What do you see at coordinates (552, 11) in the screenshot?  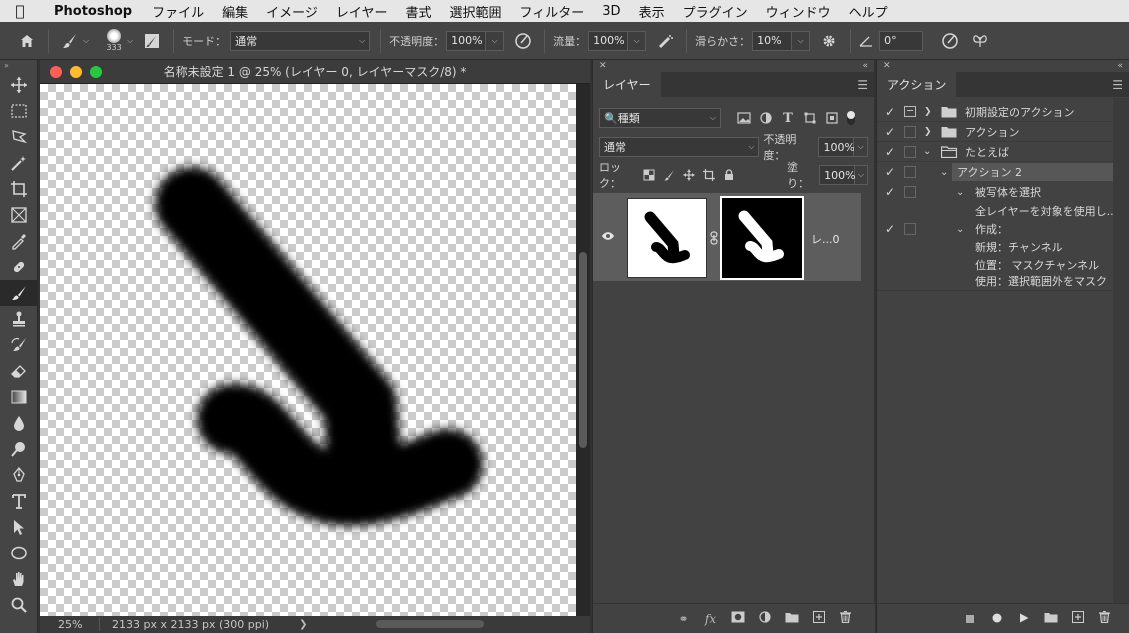 I see `menu-filter: フィルター` at bounding box center [552, 11].